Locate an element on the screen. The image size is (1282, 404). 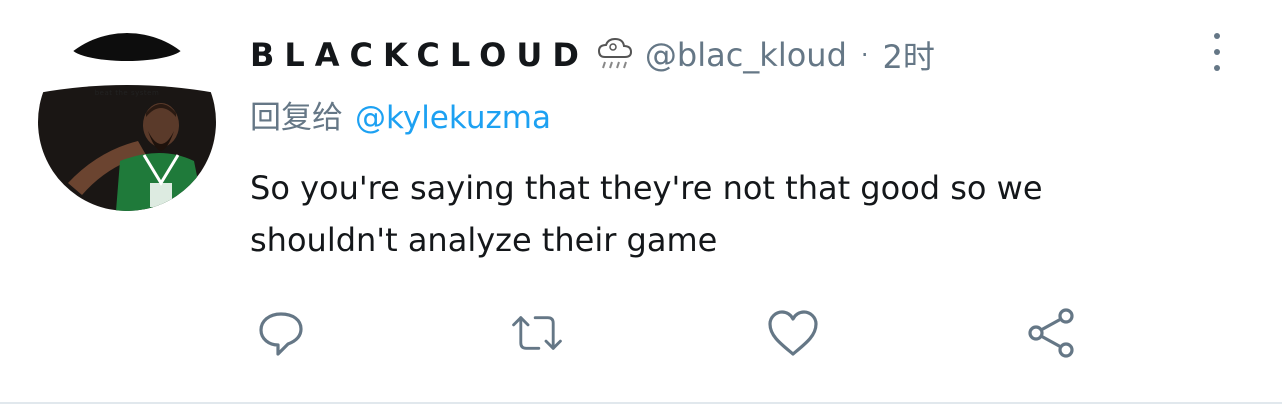
reply-button is located at coordinates (281, 333).